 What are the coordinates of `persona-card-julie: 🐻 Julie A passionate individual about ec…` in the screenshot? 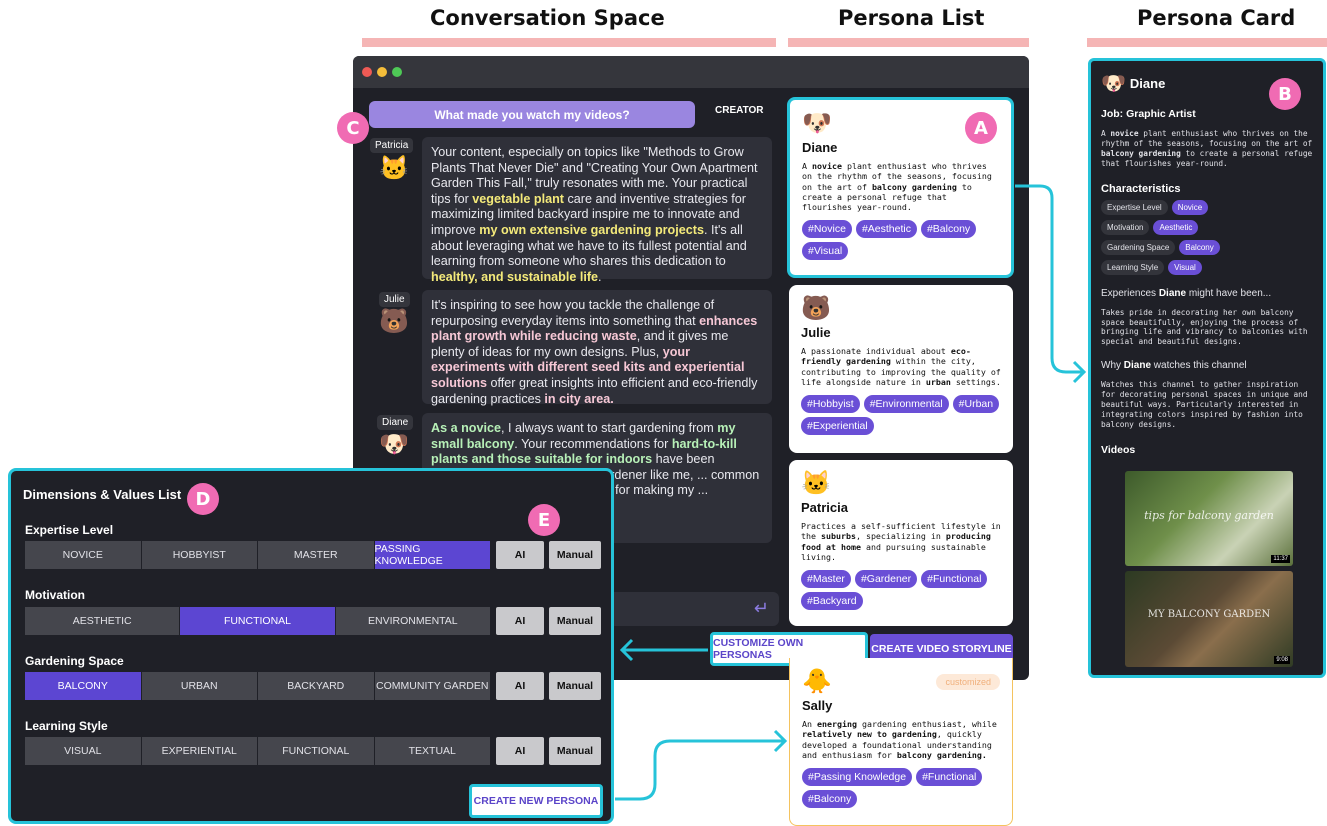 It's located at (901, 369).